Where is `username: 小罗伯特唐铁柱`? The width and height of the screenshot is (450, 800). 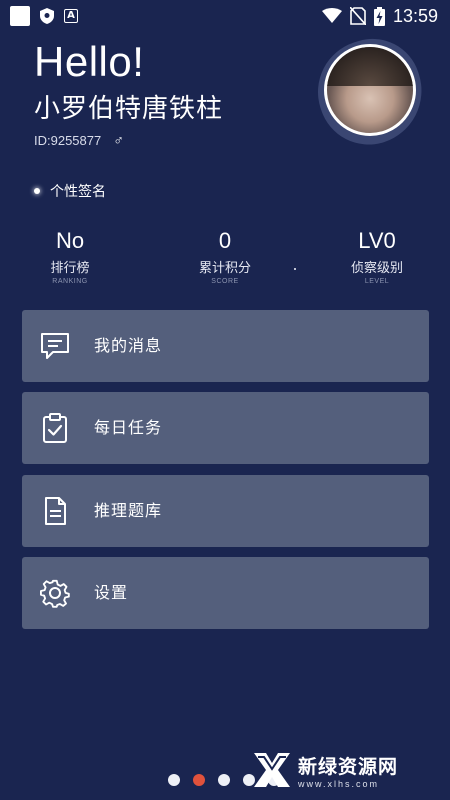
username: 小罗伯特唐铁柱 is located at coordinates (129, 109).